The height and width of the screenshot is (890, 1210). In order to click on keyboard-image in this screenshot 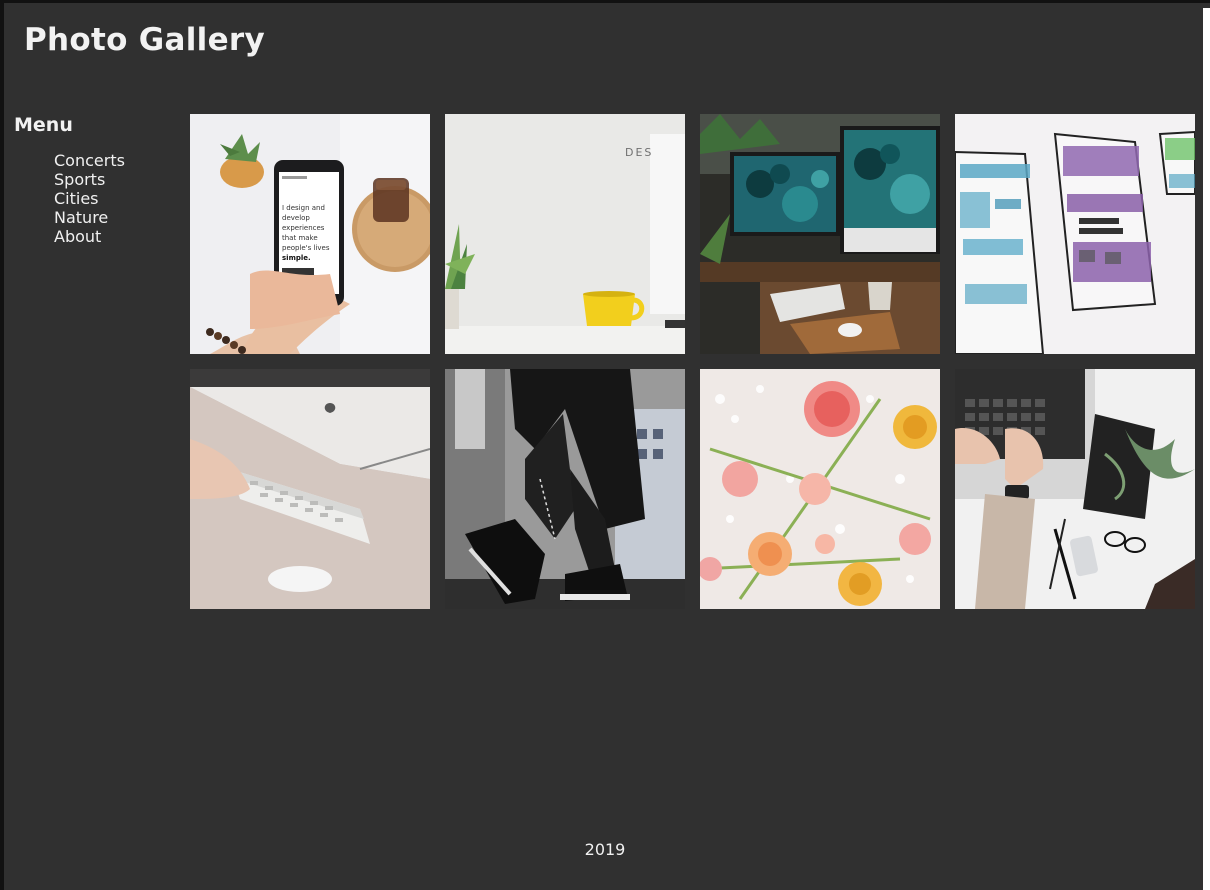, I will do `click(310, 489)`.